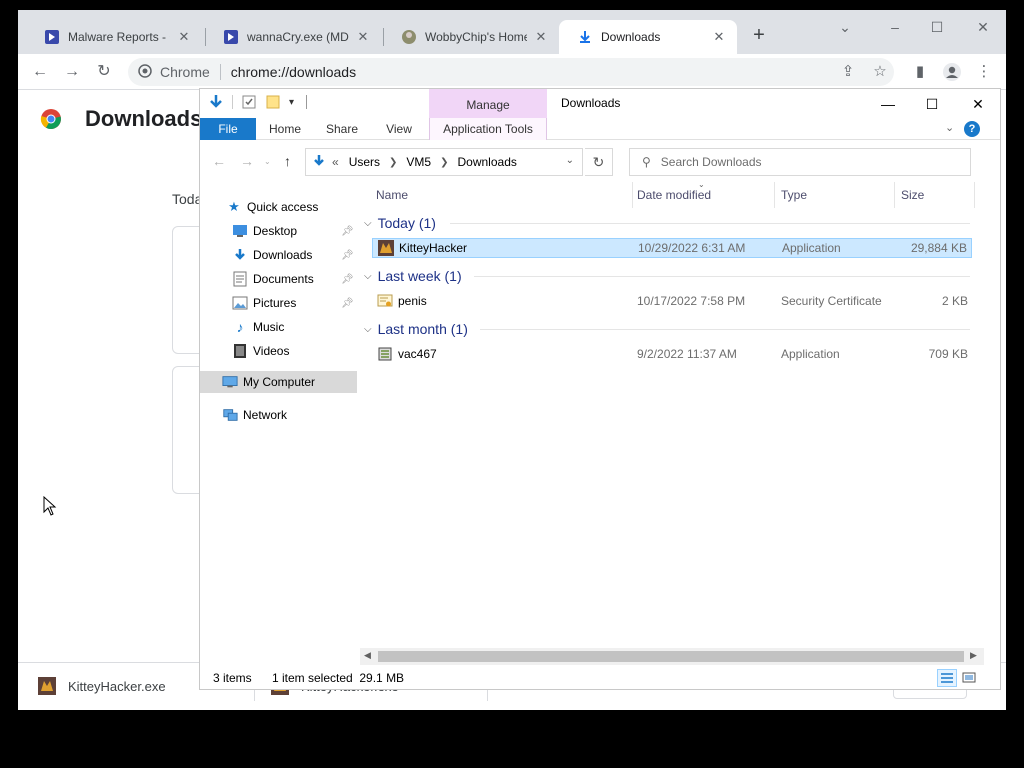  Describe the element at coordinates (947, 678) in the screenshot. I see `details-view-button` at that location.